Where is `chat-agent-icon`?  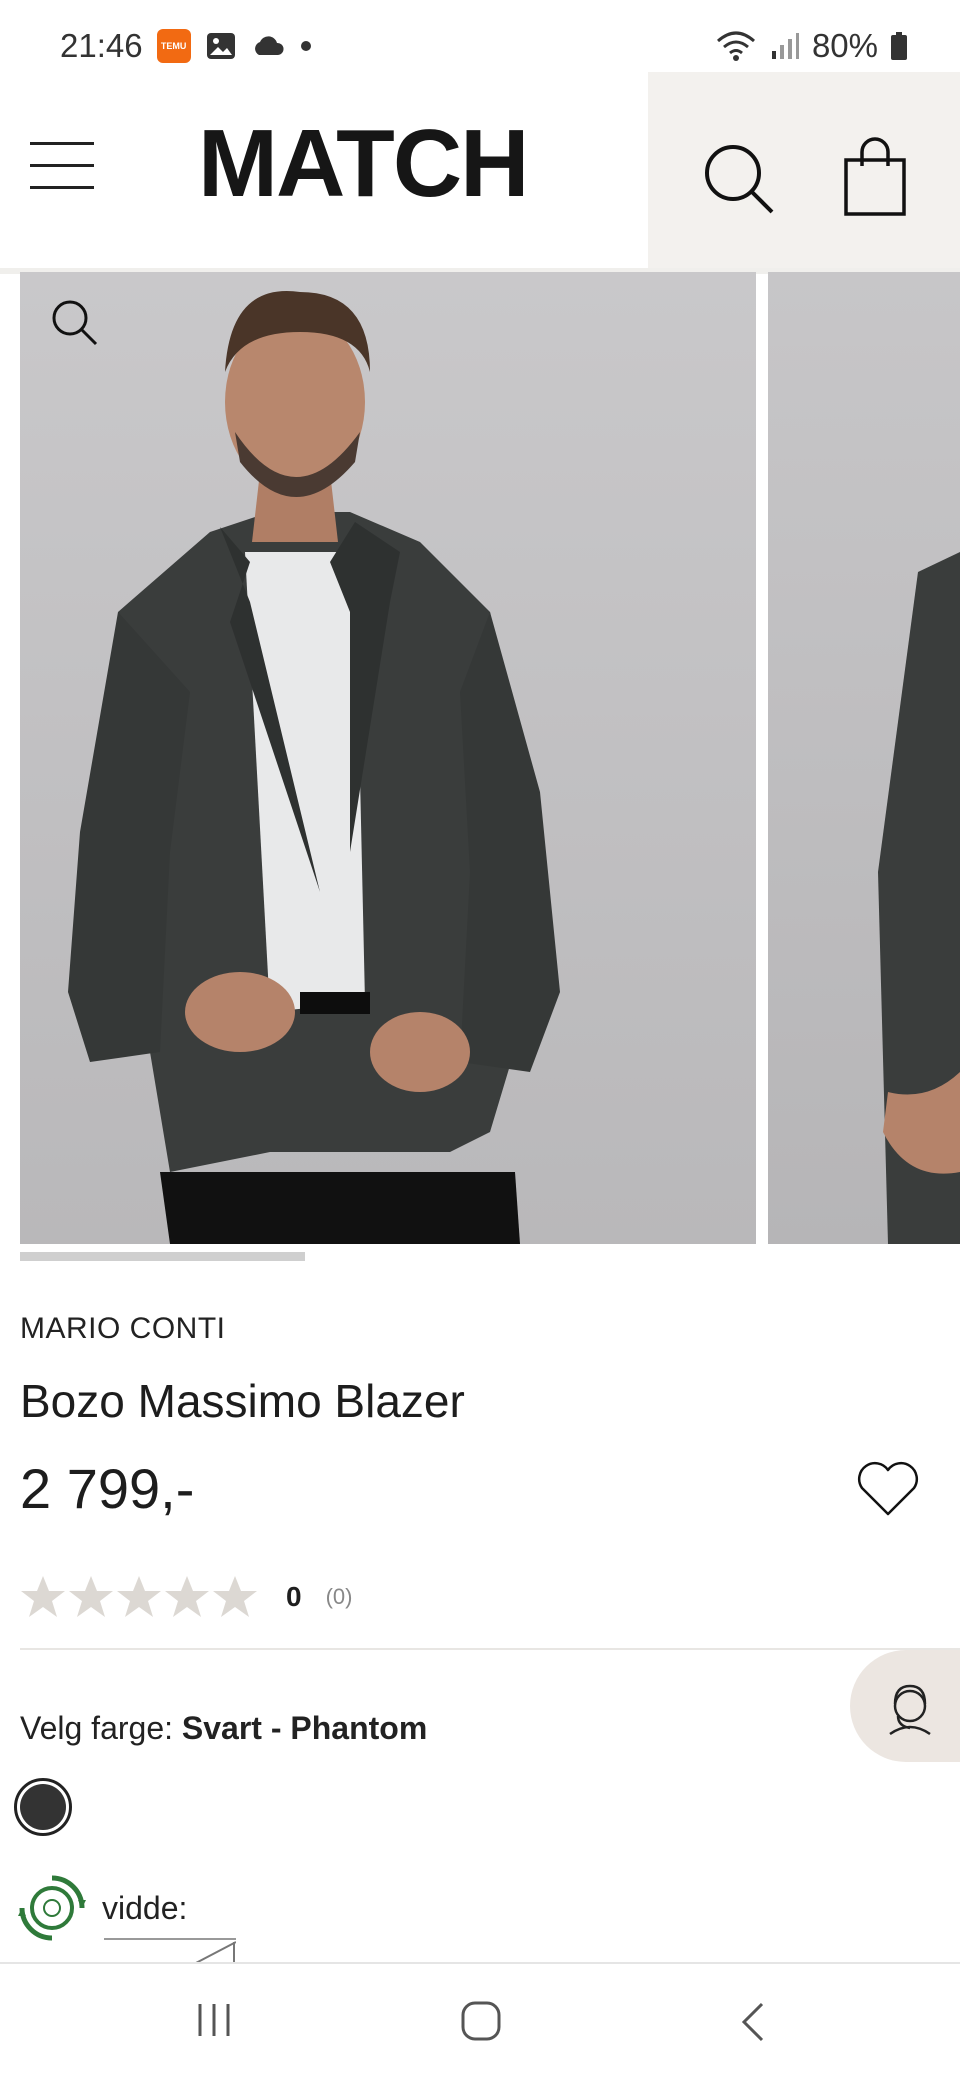
chat-agent-icon is located at coordinates (910, 1710).